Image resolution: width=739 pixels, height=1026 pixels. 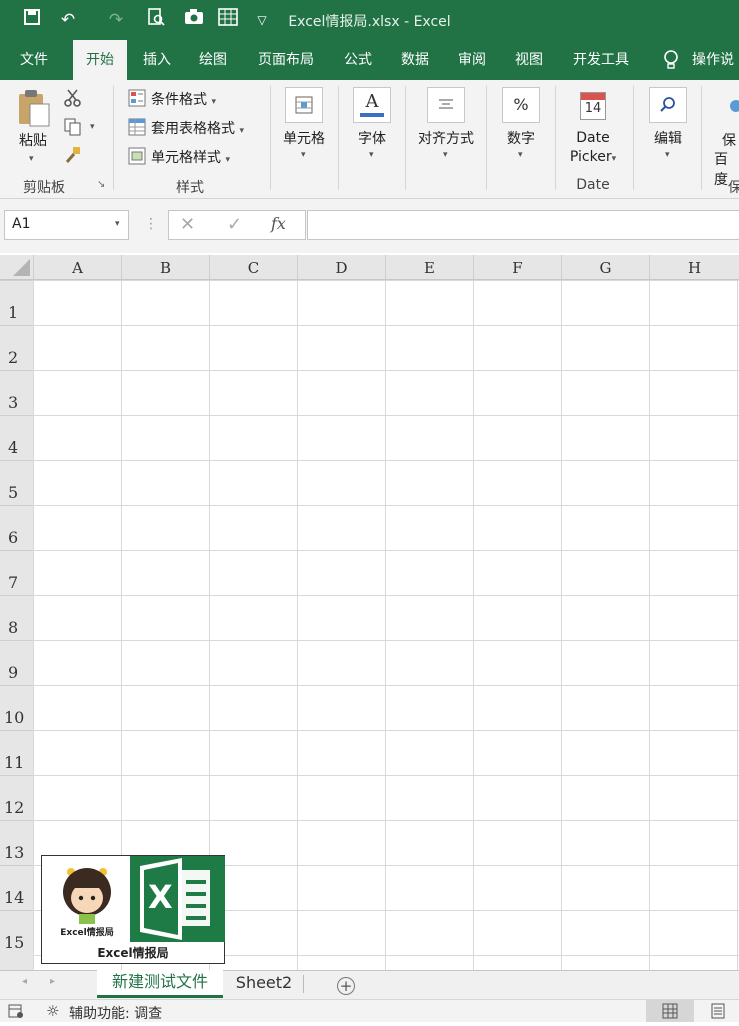 I want to click on name-box-dropdown-icon: ▾, so click(x=117, y=224).